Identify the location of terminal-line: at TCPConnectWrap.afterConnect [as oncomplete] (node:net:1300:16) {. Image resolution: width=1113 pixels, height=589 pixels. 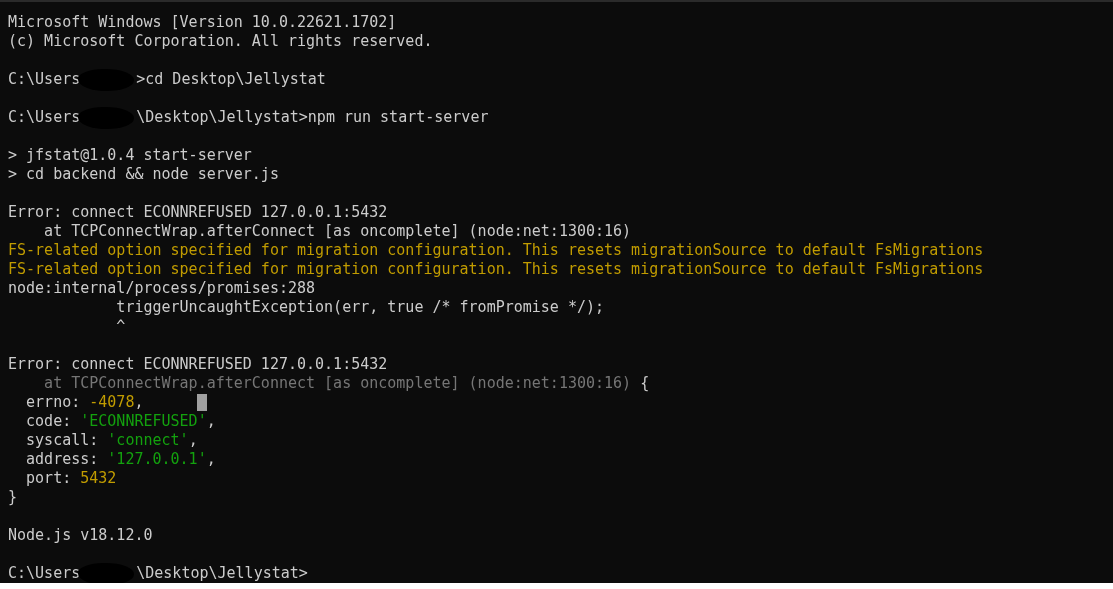
(346, 383).